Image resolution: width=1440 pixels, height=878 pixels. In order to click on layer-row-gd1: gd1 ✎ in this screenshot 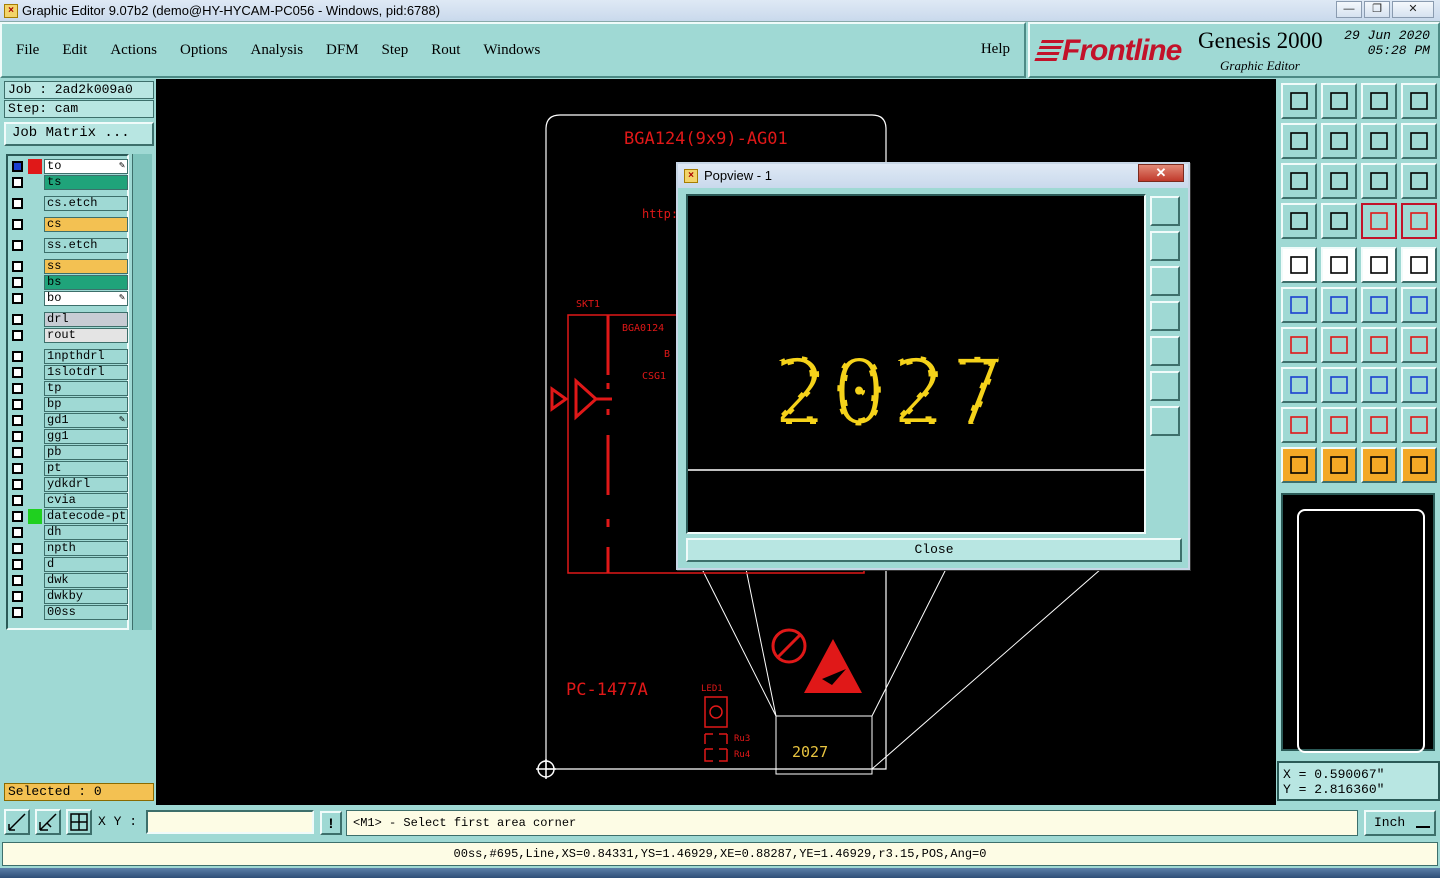, I will do `click(69, 420)`.